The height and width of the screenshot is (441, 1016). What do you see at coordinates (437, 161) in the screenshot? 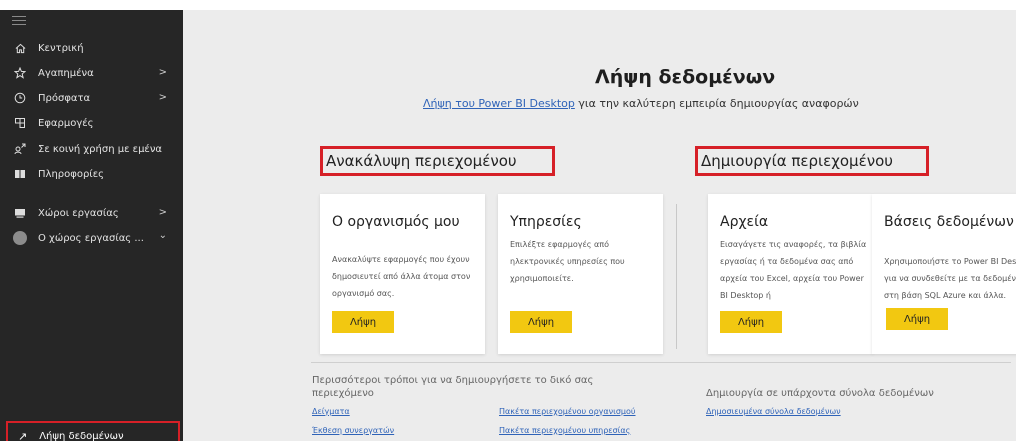
I see `discover-content-heading: Ανακάλυψη περιεχομένου` at bounding box center [437, 161].